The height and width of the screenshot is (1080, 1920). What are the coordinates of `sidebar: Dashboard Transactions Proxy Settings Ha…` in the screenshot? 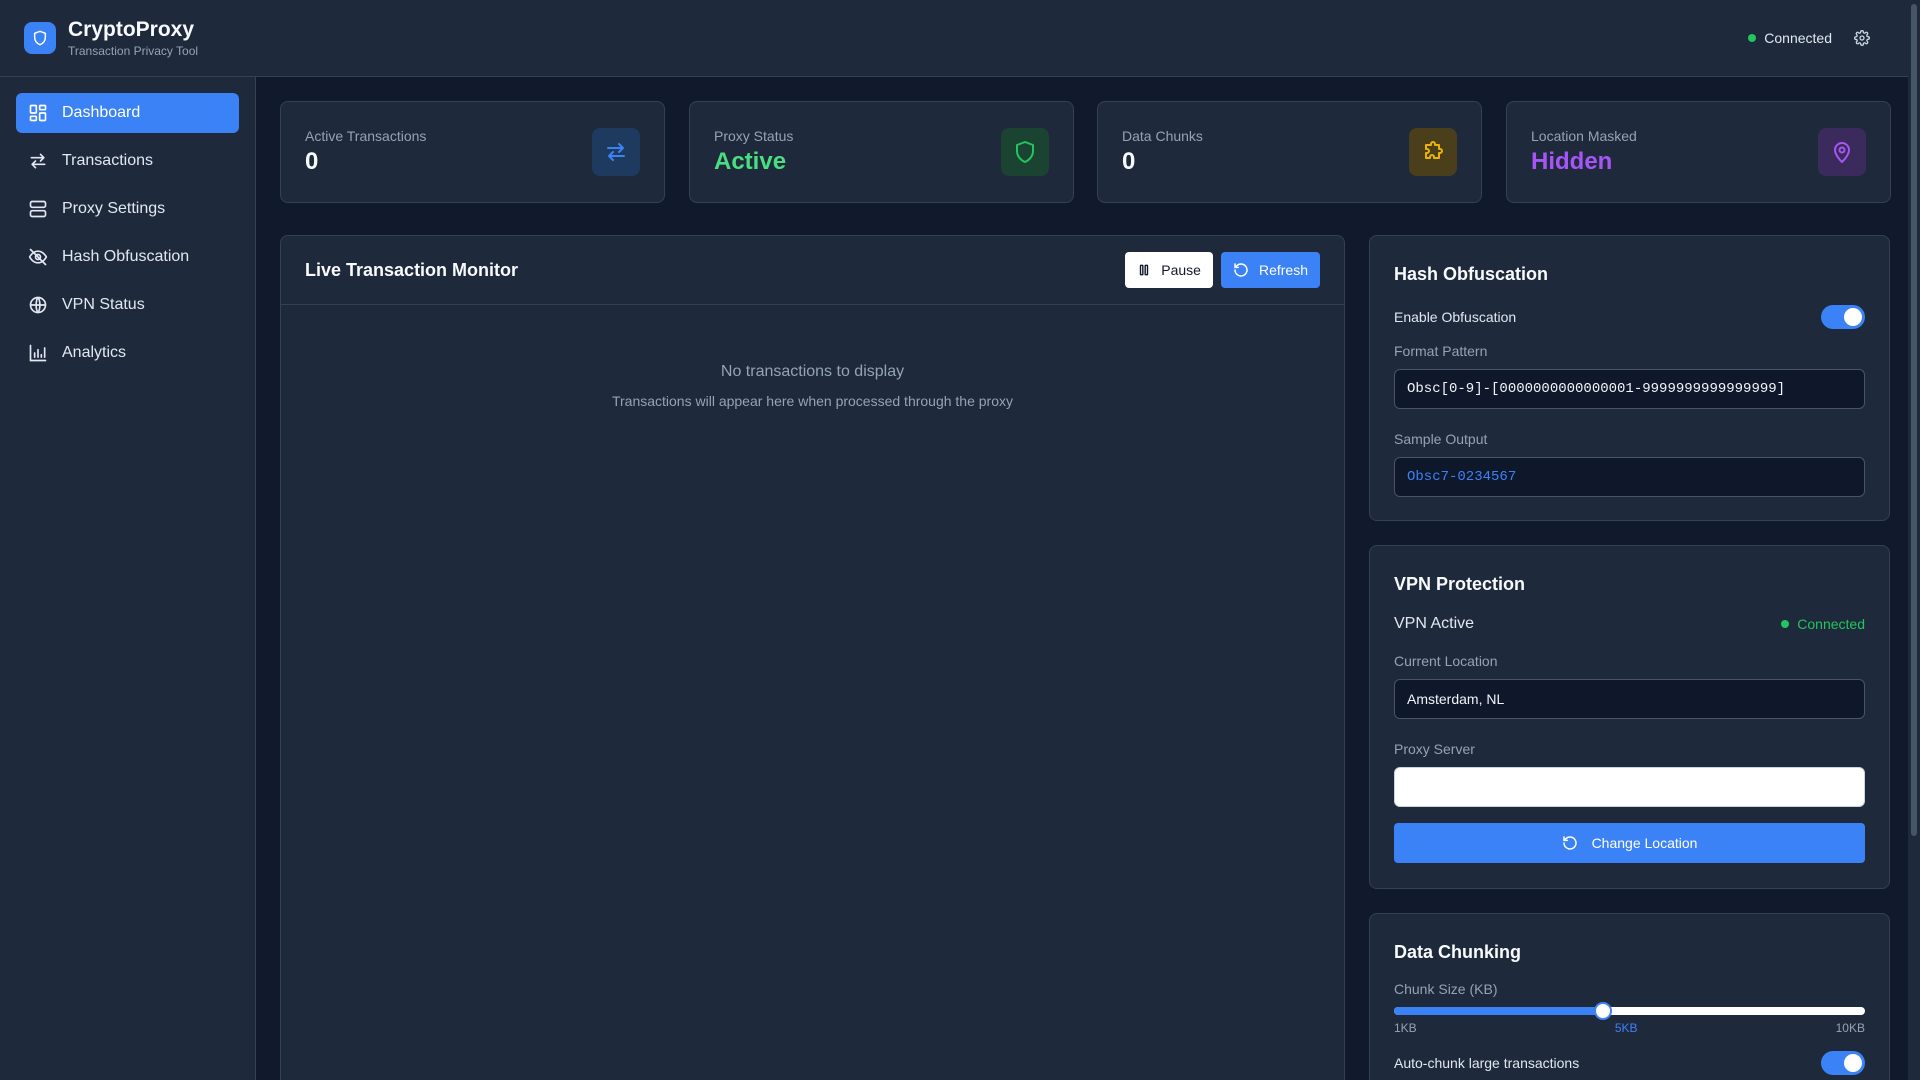 It's located at (128, 578).